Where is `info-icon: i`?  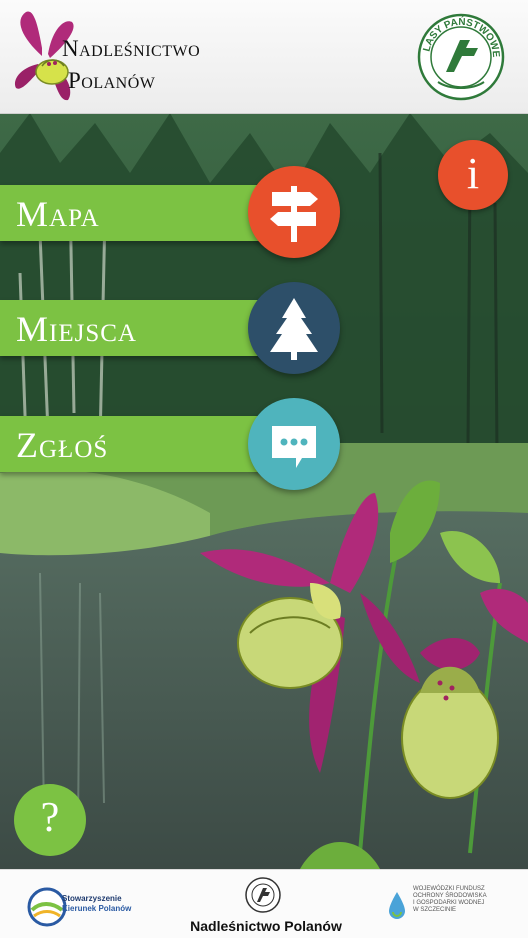
info-icon: i is located at coordinates (473, 173).